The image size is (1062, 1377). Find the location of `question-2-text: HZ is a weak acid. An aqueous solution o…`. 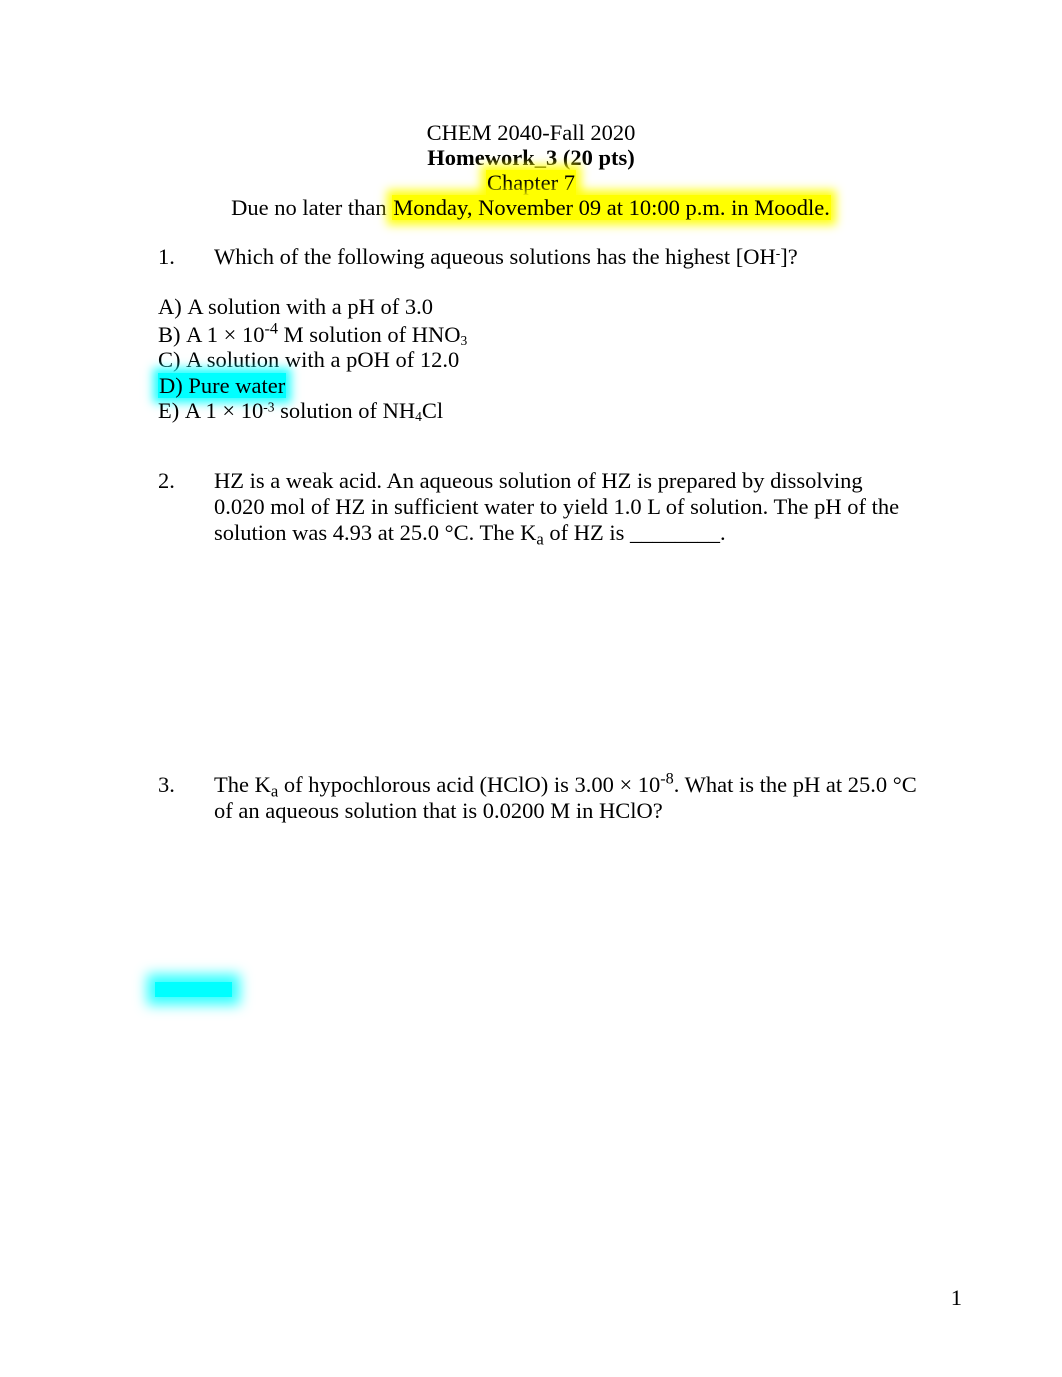

question-2-text: HZ is a weak acid. An aqueous solution o… is located at coordinates (566, 508).